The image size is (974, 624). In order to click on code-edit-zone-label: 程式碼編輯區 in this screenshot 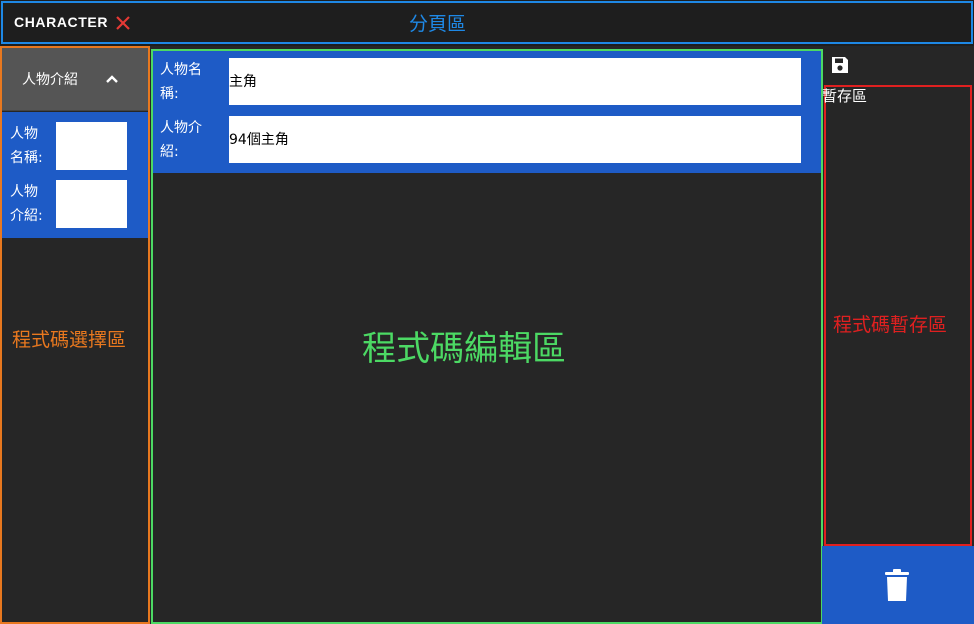, I will do `click(464, 349)`.